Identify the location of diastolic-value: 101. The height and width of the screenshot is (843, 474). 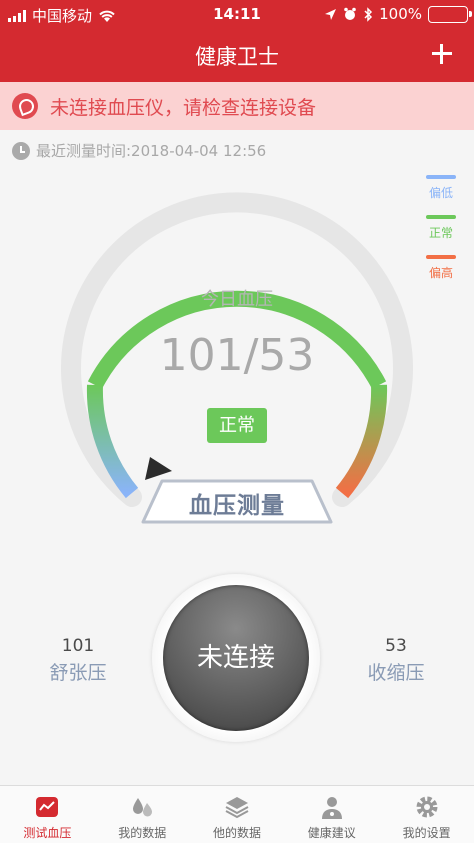
(78, 646).